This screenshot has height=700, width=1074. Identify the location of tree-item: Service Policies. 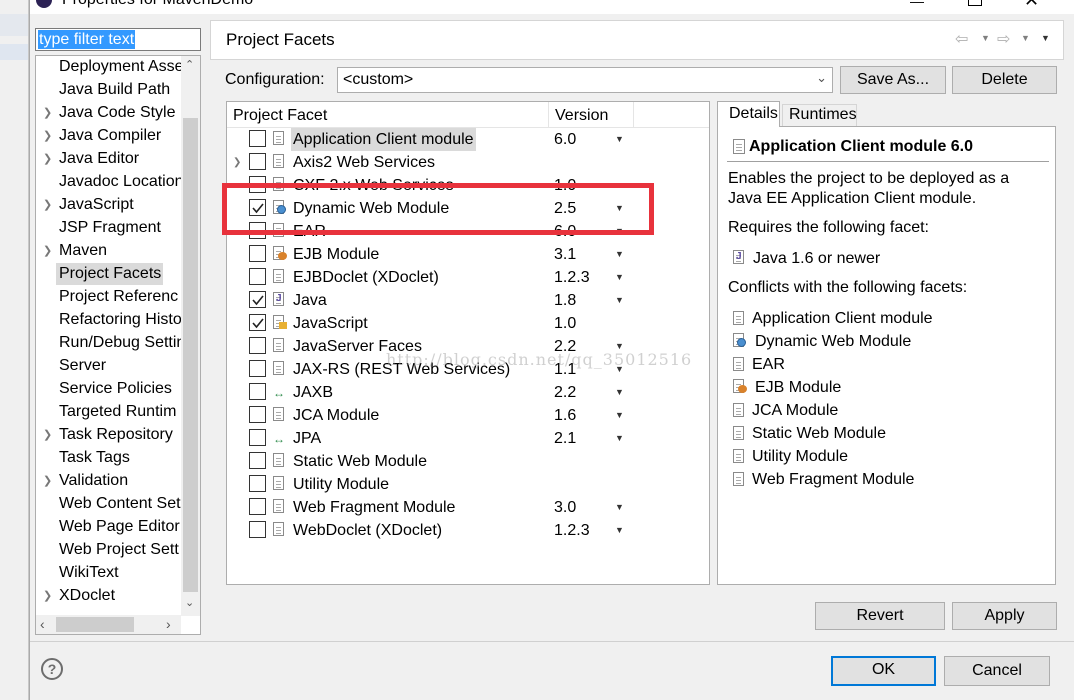
(120, 389).